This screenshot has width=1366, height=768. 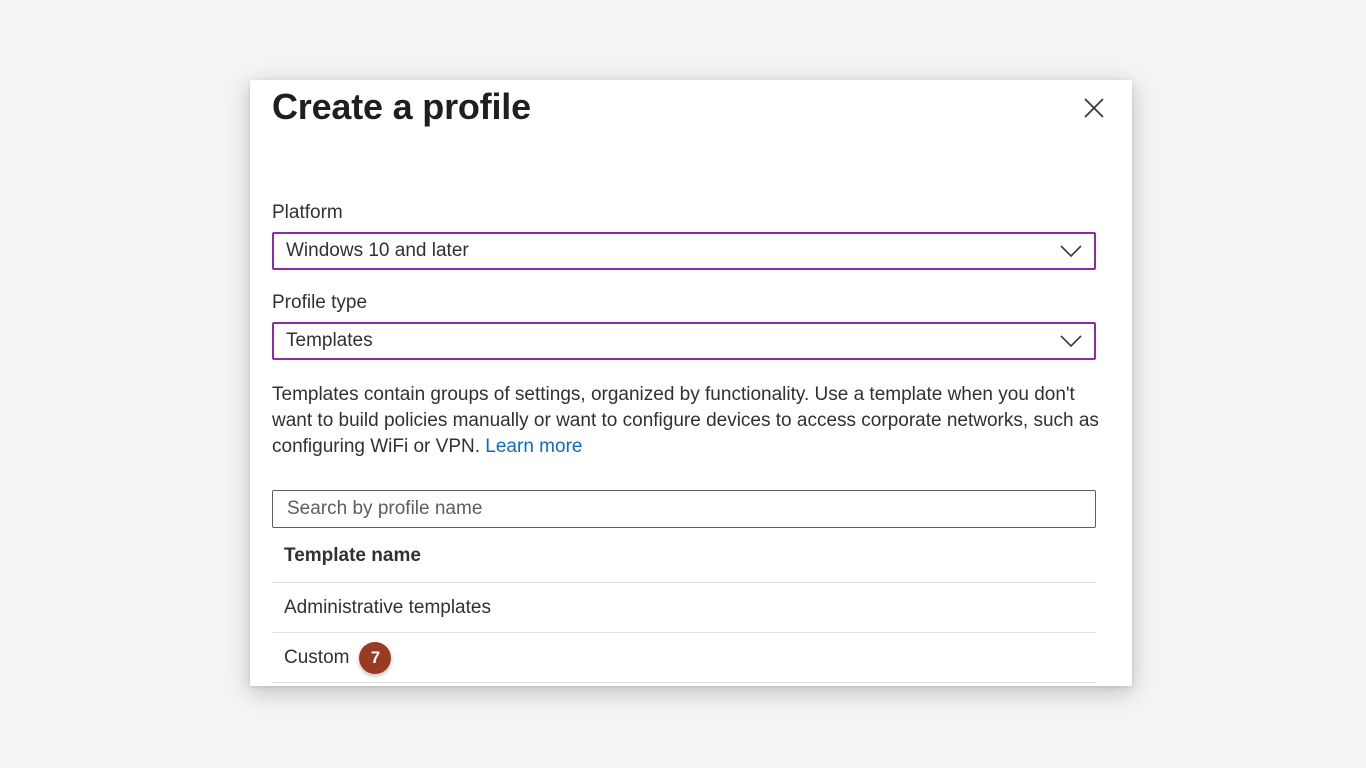 I want to click on profile-type-value: Templates, so click(x=329, y=340).